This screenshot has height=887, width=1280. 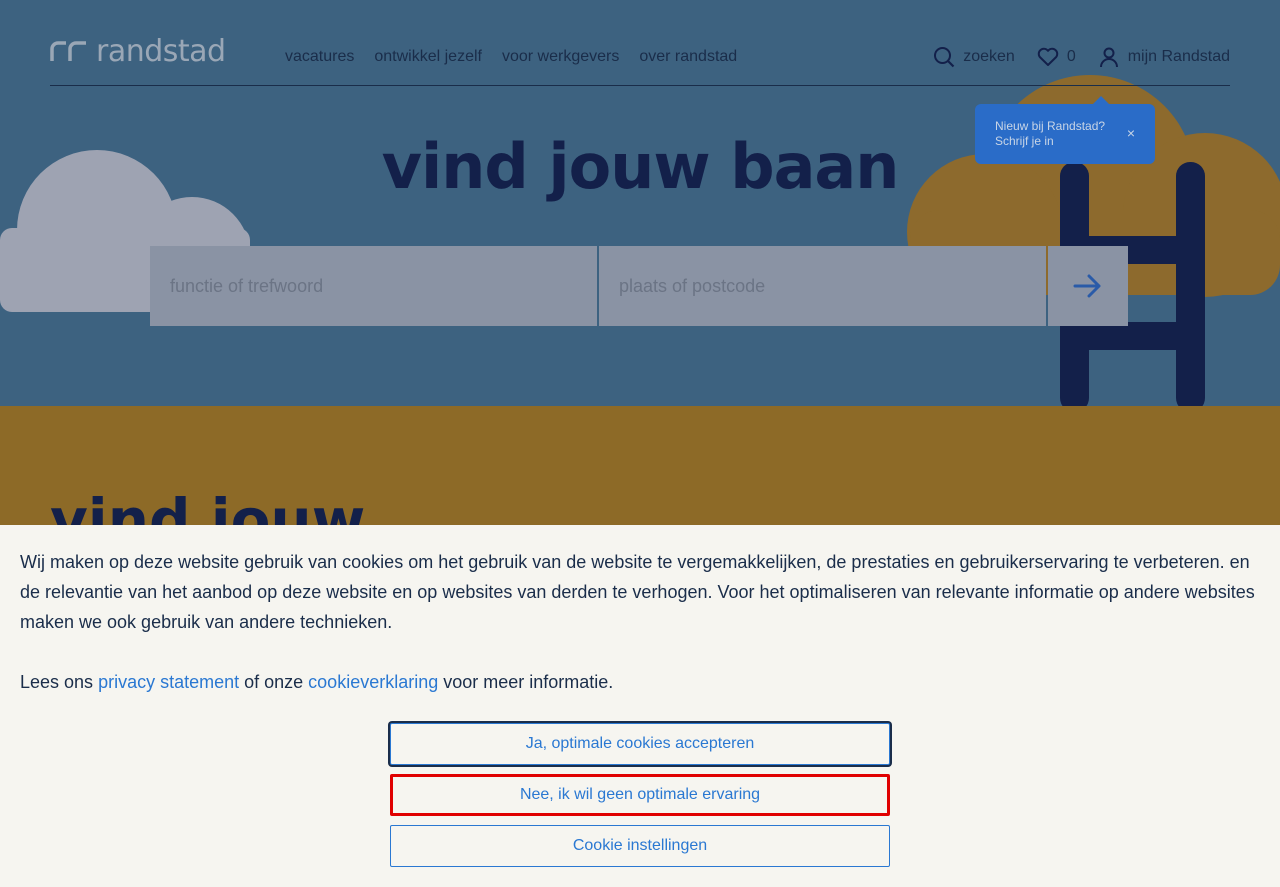 I want to click on user-icon, so click(x=1108, y=57).